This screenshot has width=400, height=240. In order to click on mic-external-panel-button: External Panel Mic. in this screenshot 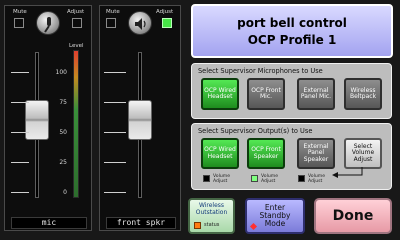, I will do `click(316, 94)`.